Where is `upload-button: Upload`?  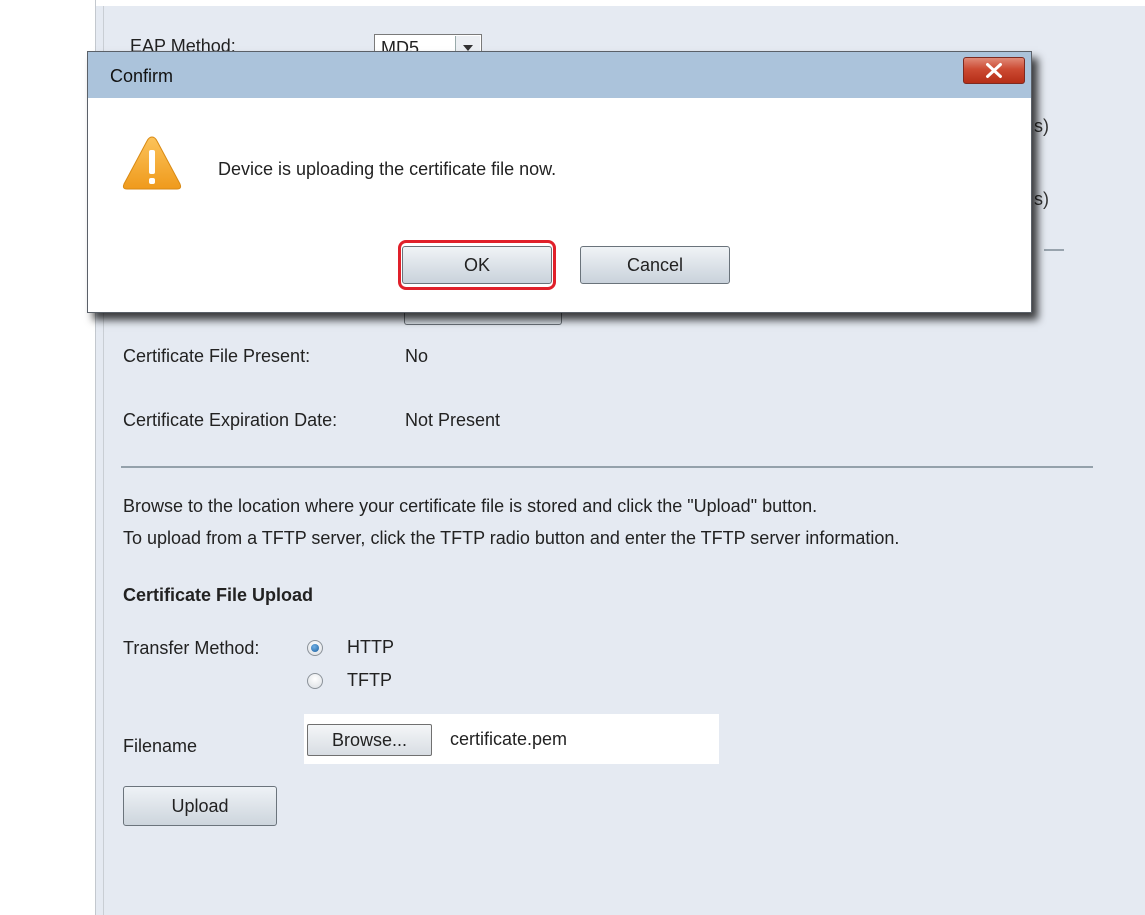
upload-button: Upload is located at coordinates (200, 806).